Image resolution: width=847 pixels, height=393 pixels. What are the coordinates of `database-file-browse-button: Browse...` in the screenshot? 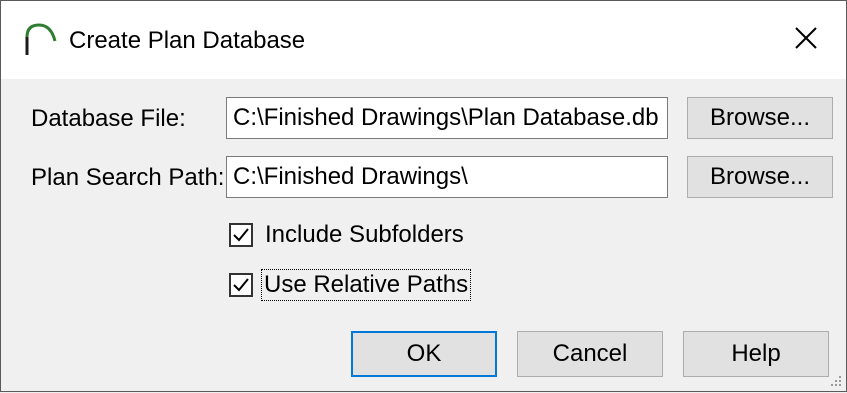 It's located at (760, 118).